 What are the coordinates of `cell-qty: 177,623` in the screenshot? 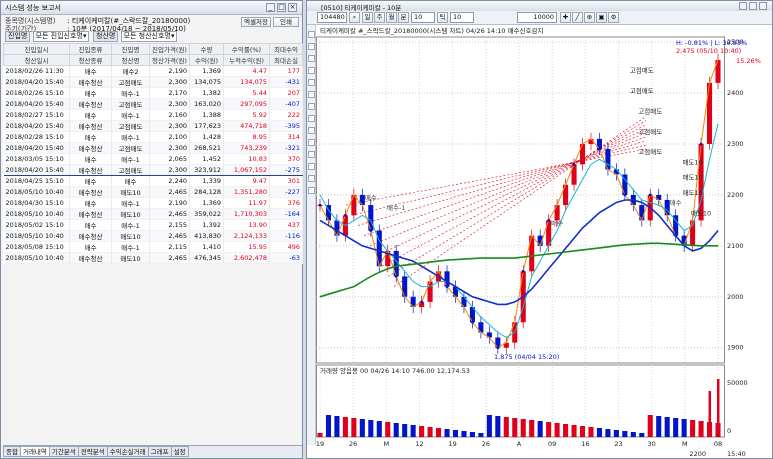 It's located at (206, 126).